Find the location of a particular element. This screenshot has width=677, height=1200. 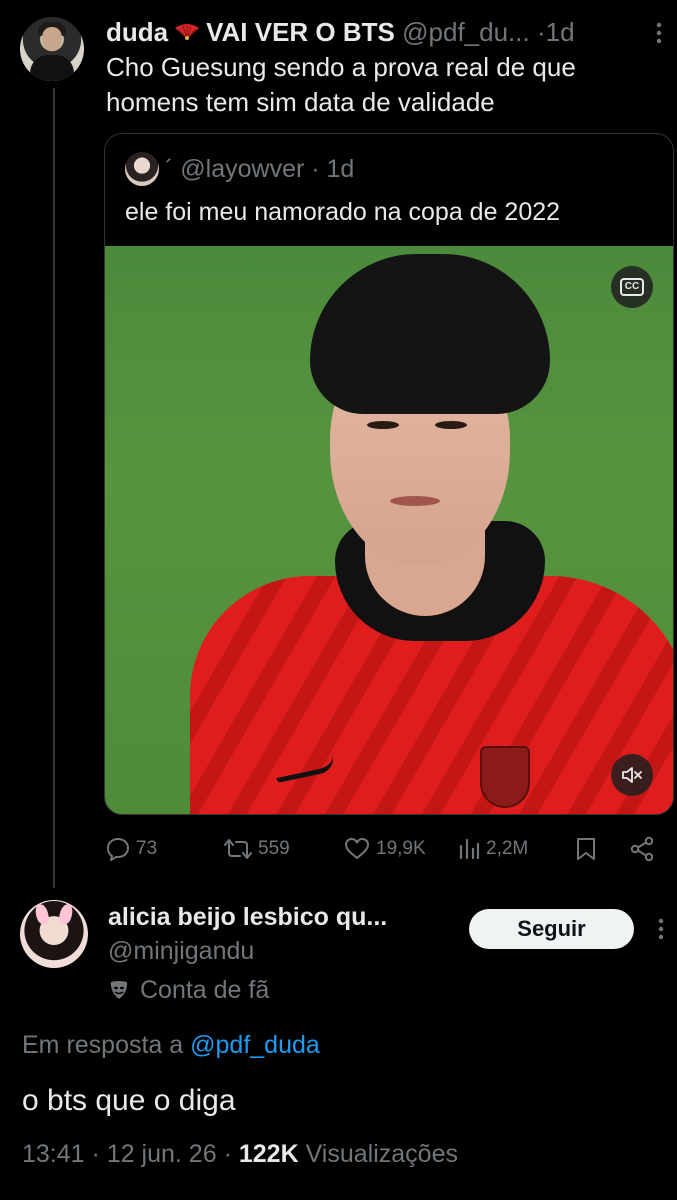

author-name-suffix: VAI VER O BTS is located at coordinates (300, 32).